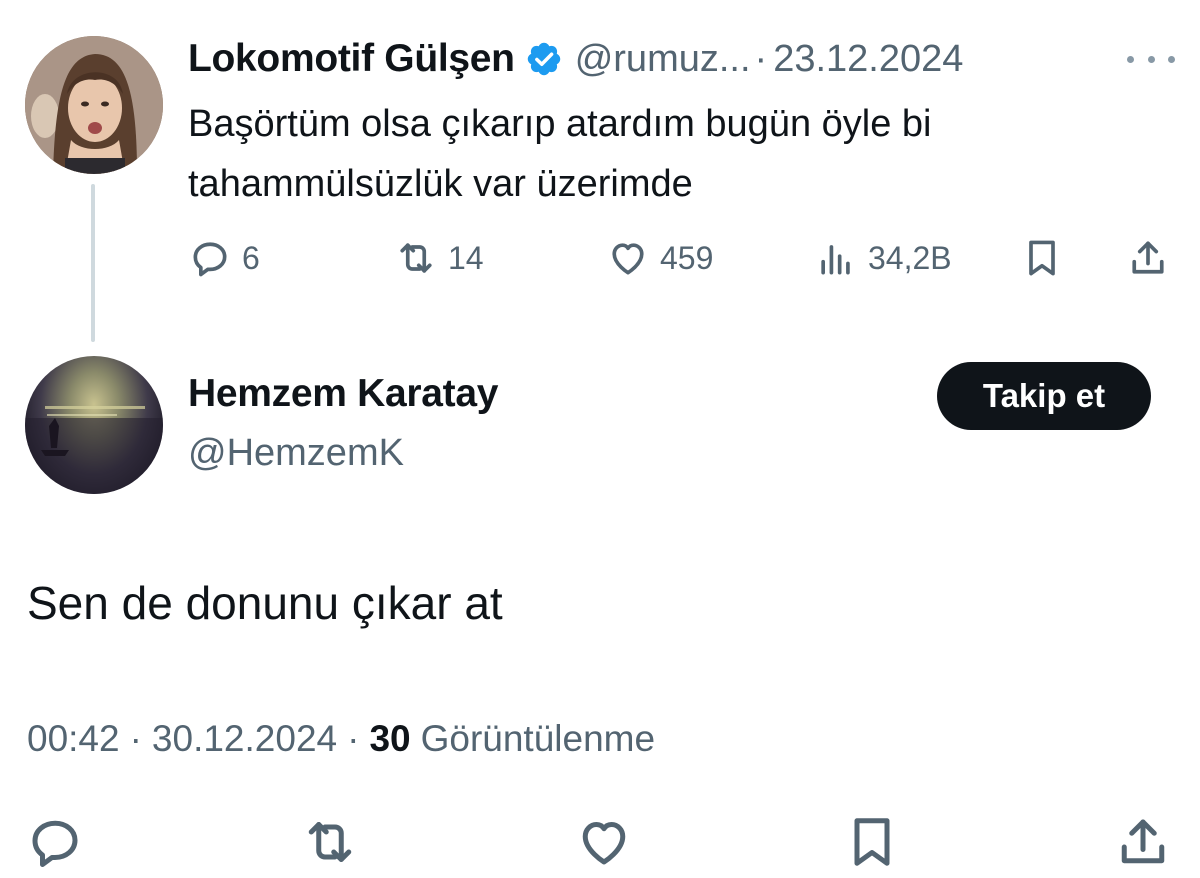 The width and height of the screenshot is (1200, 878). What do you see at coordinates (296, 453) in the screenshot?
I see `reply-handle: @HemzemK` at bounding box center [296, 453].